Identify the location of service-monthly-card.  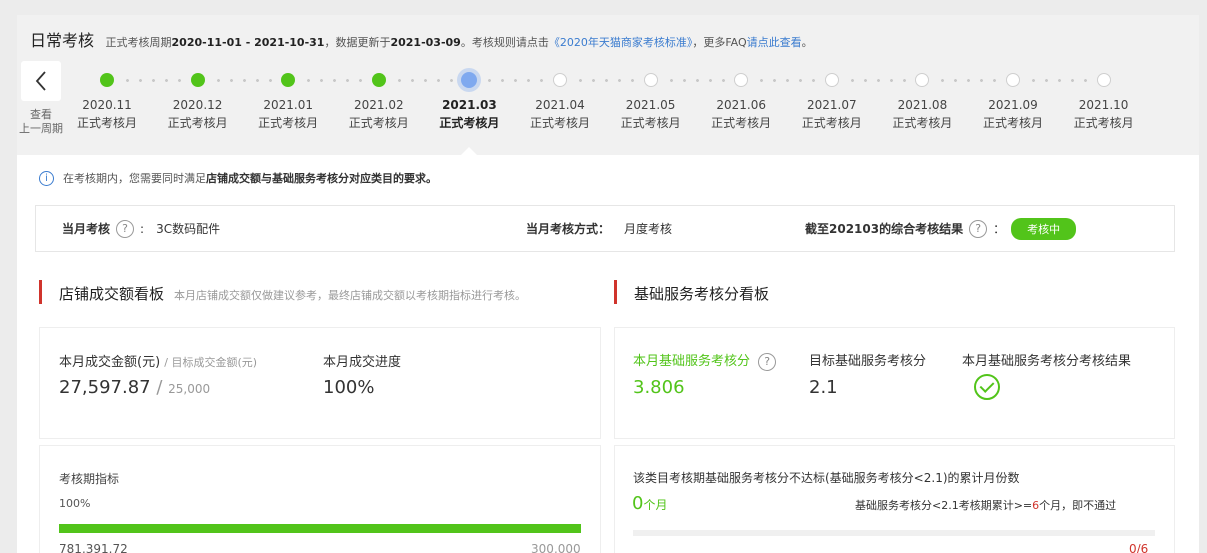
(894, 383).